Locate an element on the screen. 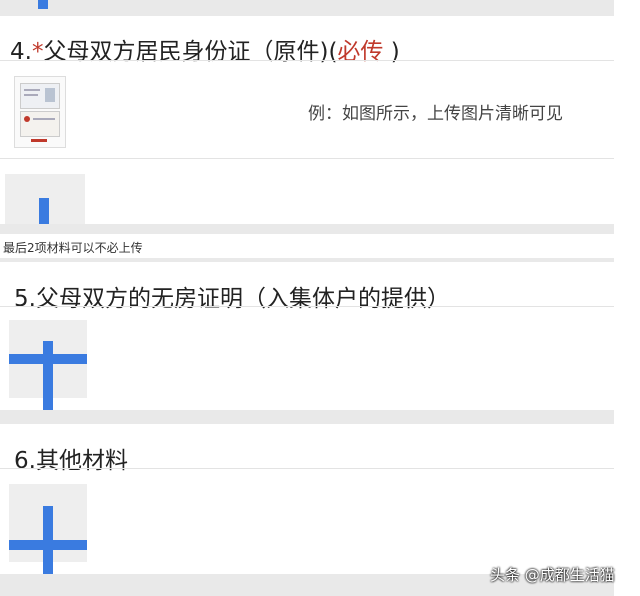 Image resolution: width=640 pixels, height=596 pixels. required-asterisk: * is located at coordinates (37, 52).